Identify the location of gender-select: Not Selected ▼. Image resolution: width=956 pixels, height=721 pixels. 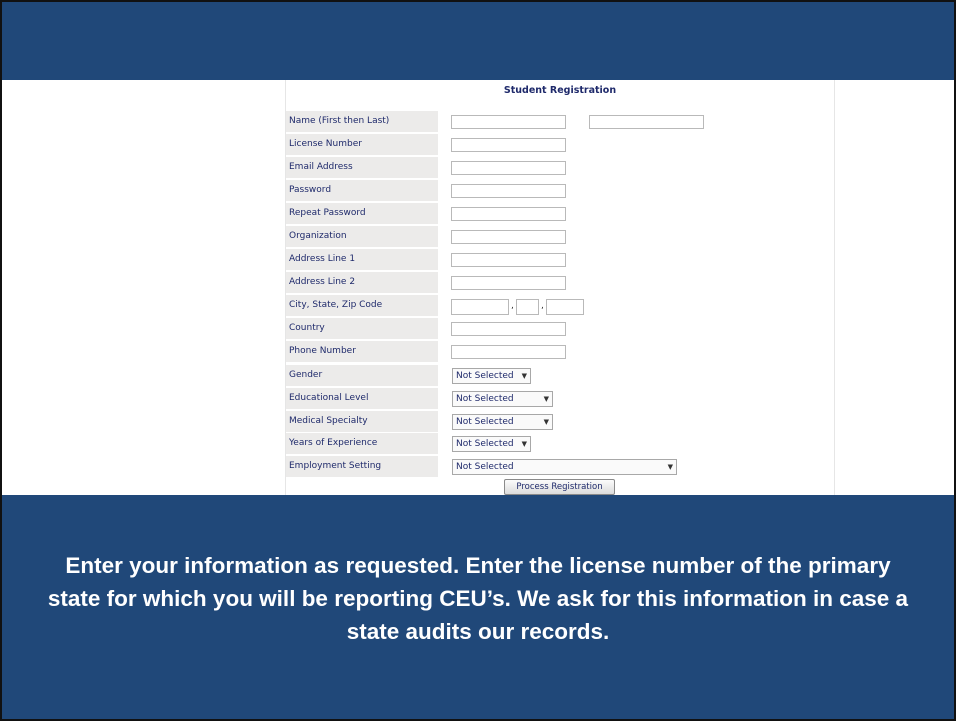
(491, 376).